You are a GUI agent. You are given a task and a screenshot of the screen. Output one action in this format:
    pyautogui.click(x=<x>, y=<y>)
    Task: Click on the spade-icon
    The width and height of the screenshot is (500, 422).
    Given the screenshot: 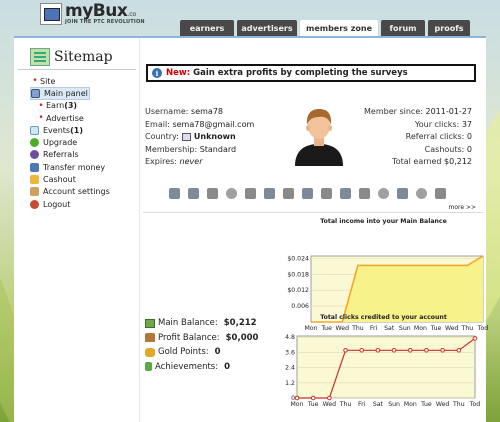 What is the action you would take?
    pyautogui.click(x=231, y=193)
    